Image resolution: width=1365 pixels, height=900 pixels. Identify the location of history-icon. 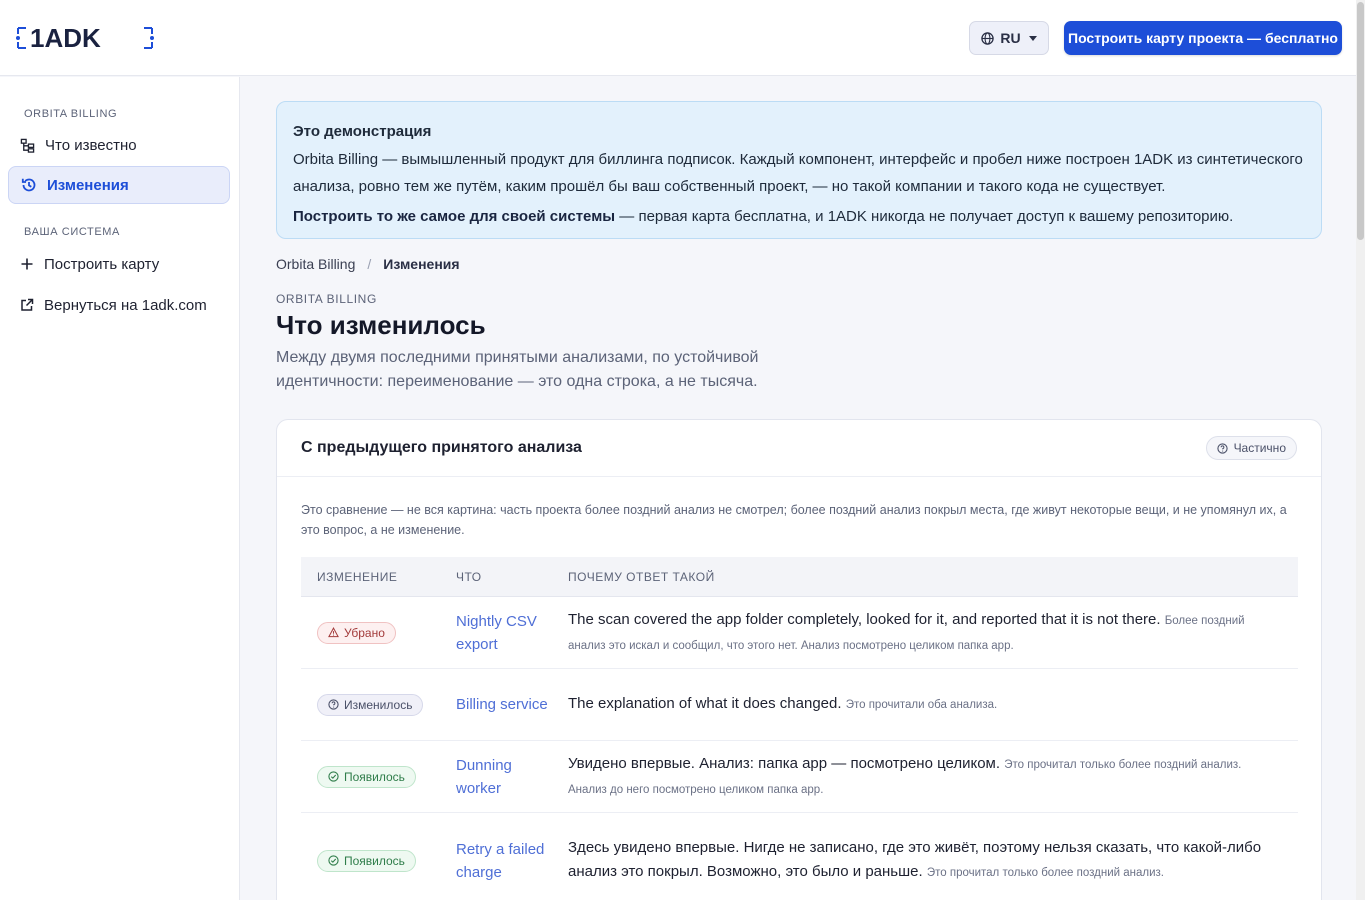
(28, 185).